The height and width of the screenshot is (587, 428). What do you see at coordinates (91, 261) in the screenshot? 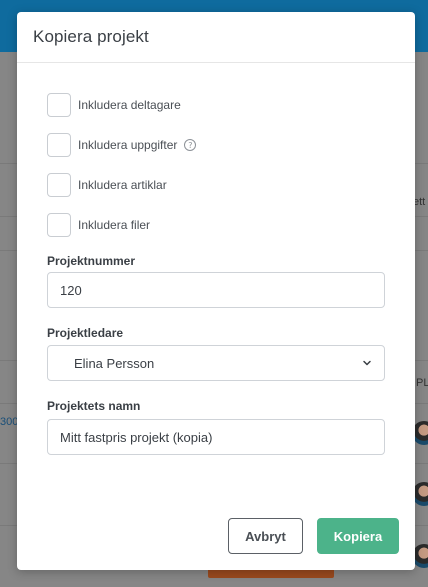
I see `project-number-label: Projektnummer` at bounding box center [91, 261].